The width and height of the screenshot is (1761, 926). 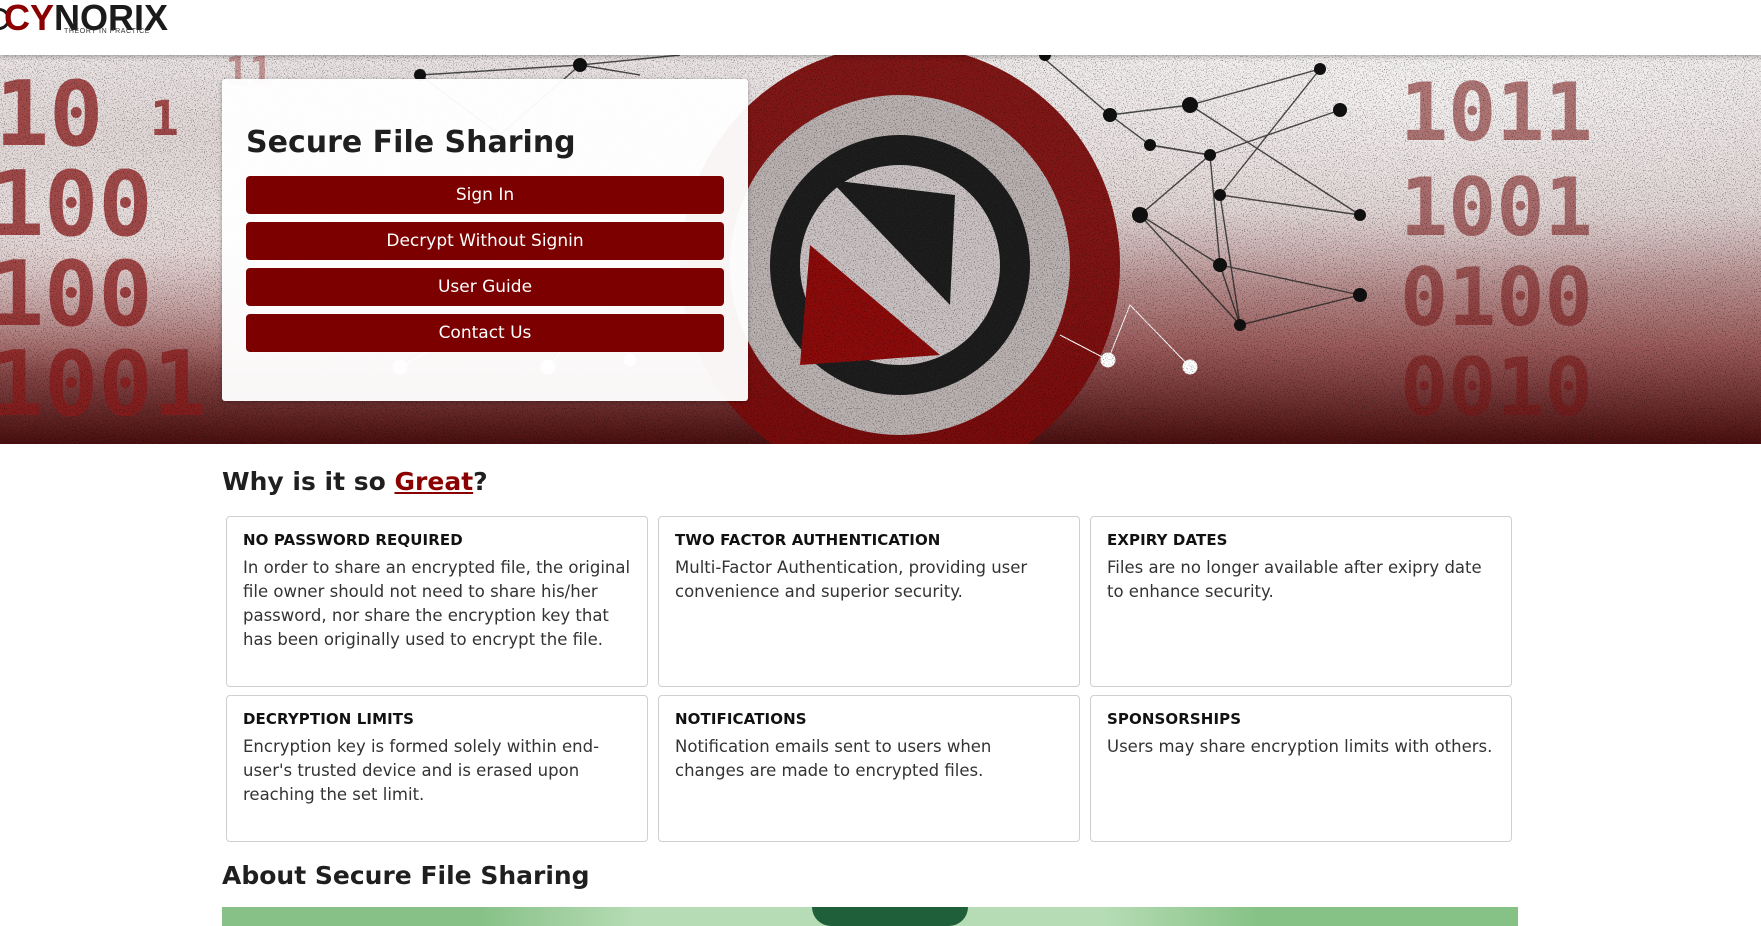 I want to click on logo-tagline: THEORY IN PRACTICE, so click(x=107, y=31).